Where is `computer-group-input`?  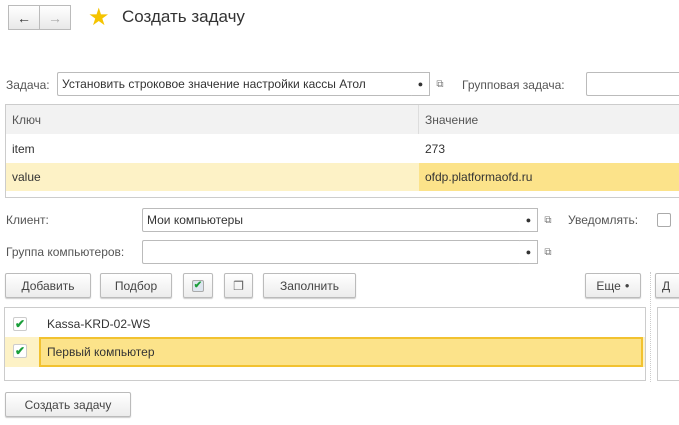 computer-group-input is located at coordinates (331, 252).